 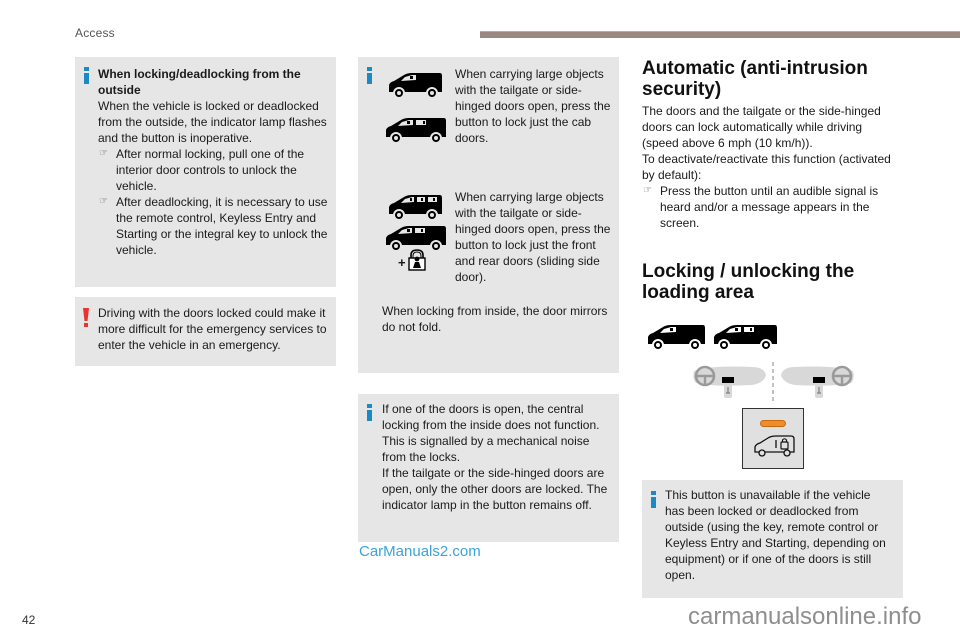 What do you see at coordinates (29, 620) in the screenshot?
I see `page-number: 42` at bounding box center [29, 620].